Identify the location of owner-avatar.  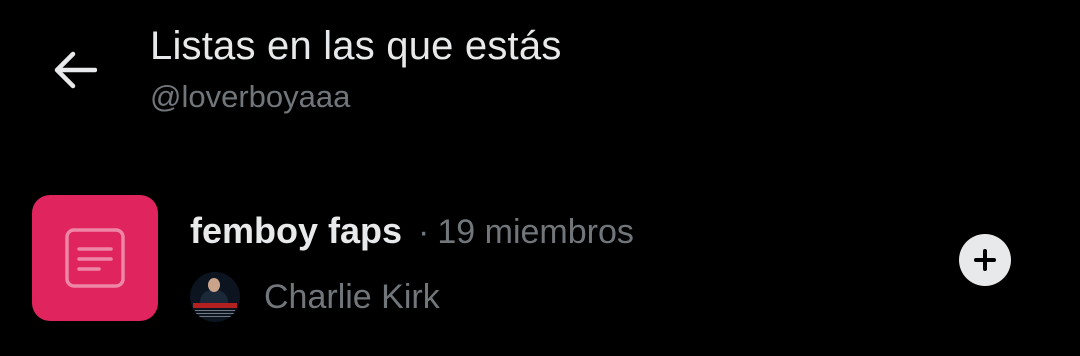
(215, 297).